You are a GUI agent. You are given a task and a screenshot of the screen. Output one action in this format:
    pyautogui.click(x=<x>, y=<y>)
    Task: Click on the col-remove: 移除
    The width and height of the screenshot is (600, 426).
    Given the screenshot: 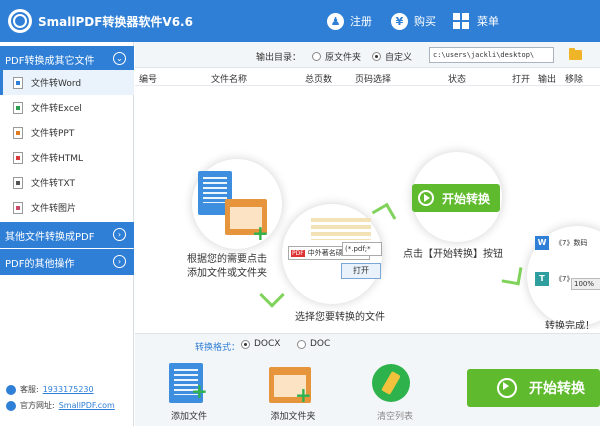 What is the action you would take?
    pyautogui.click(x=574, y=80)
    